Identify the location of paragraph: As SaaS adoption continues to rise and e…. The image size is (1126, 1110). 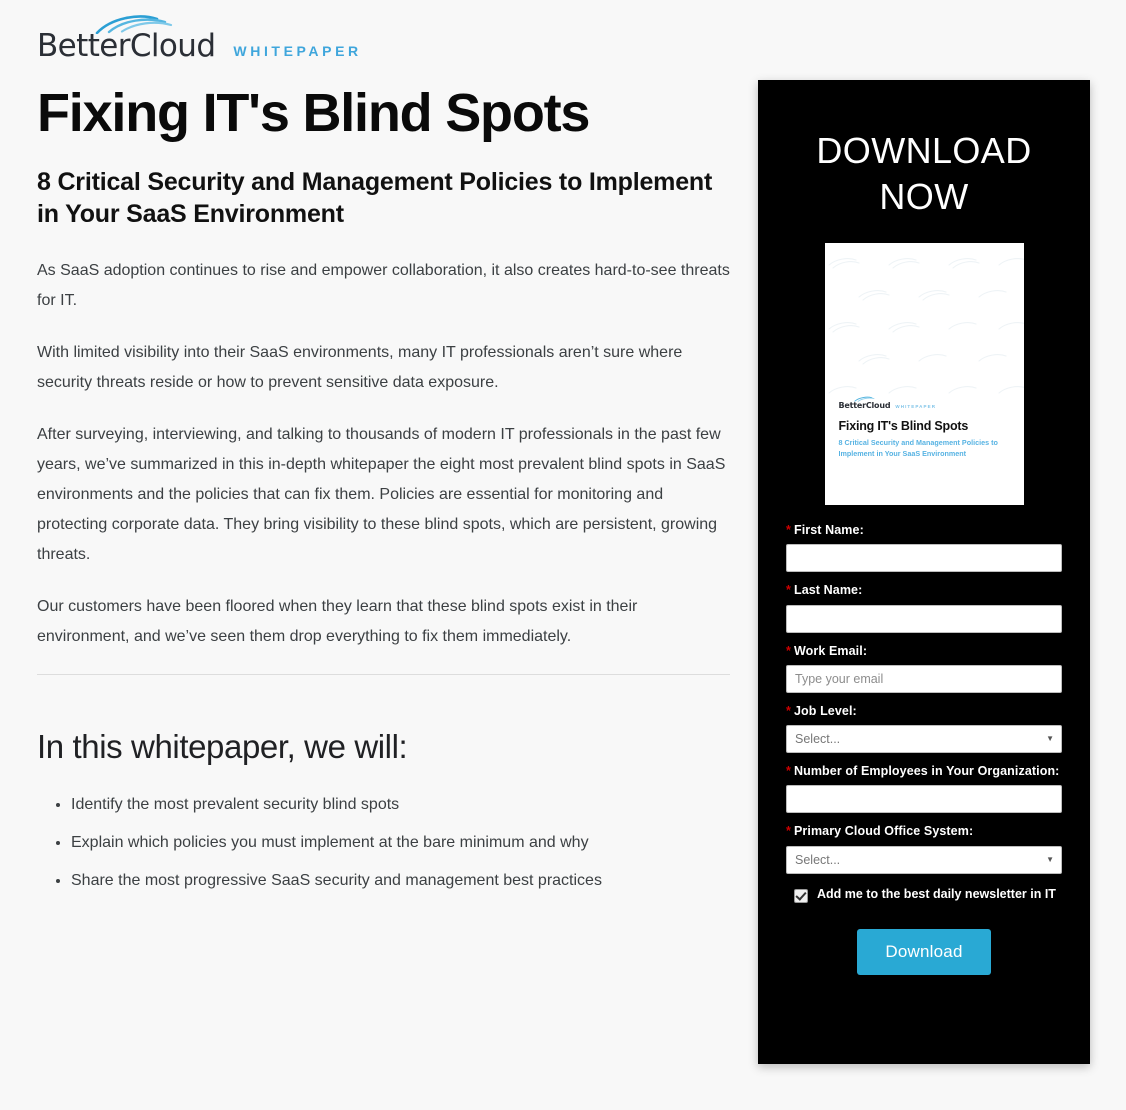
(383, 286).